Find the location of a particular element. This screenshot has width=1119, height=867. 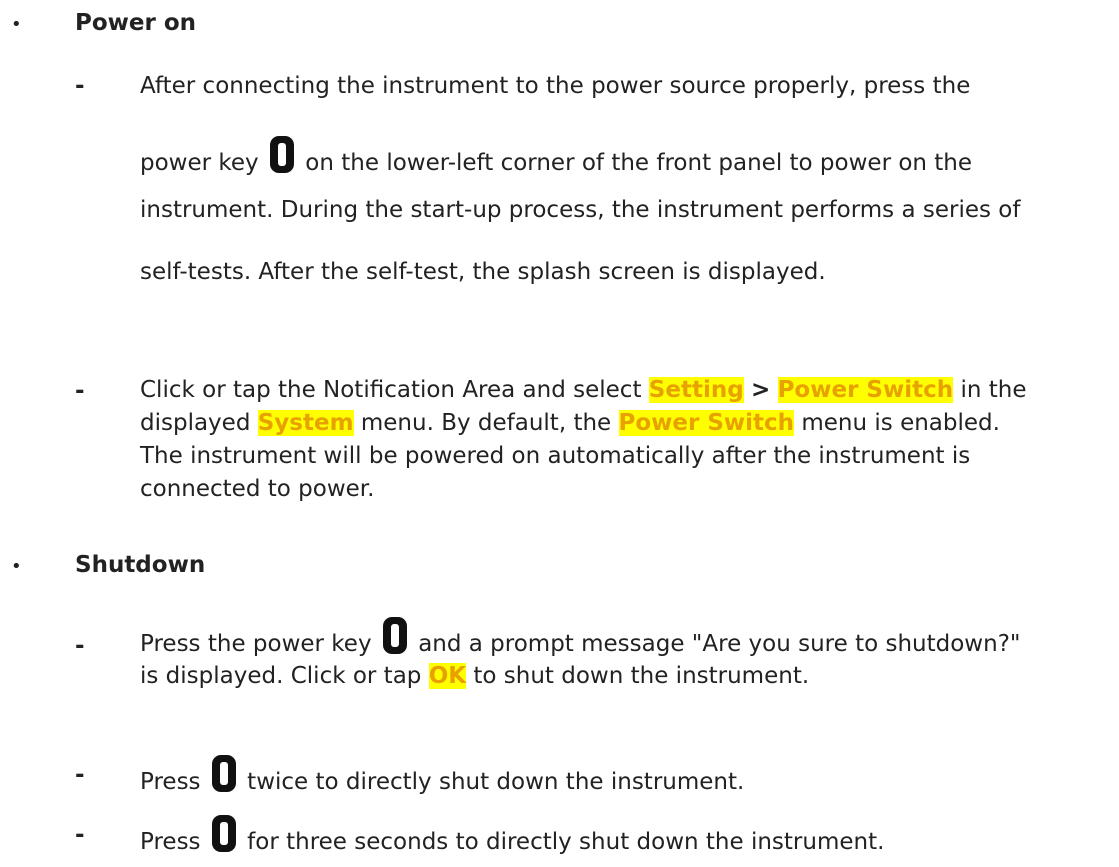

text: power key is located at coordinates (199, 163).